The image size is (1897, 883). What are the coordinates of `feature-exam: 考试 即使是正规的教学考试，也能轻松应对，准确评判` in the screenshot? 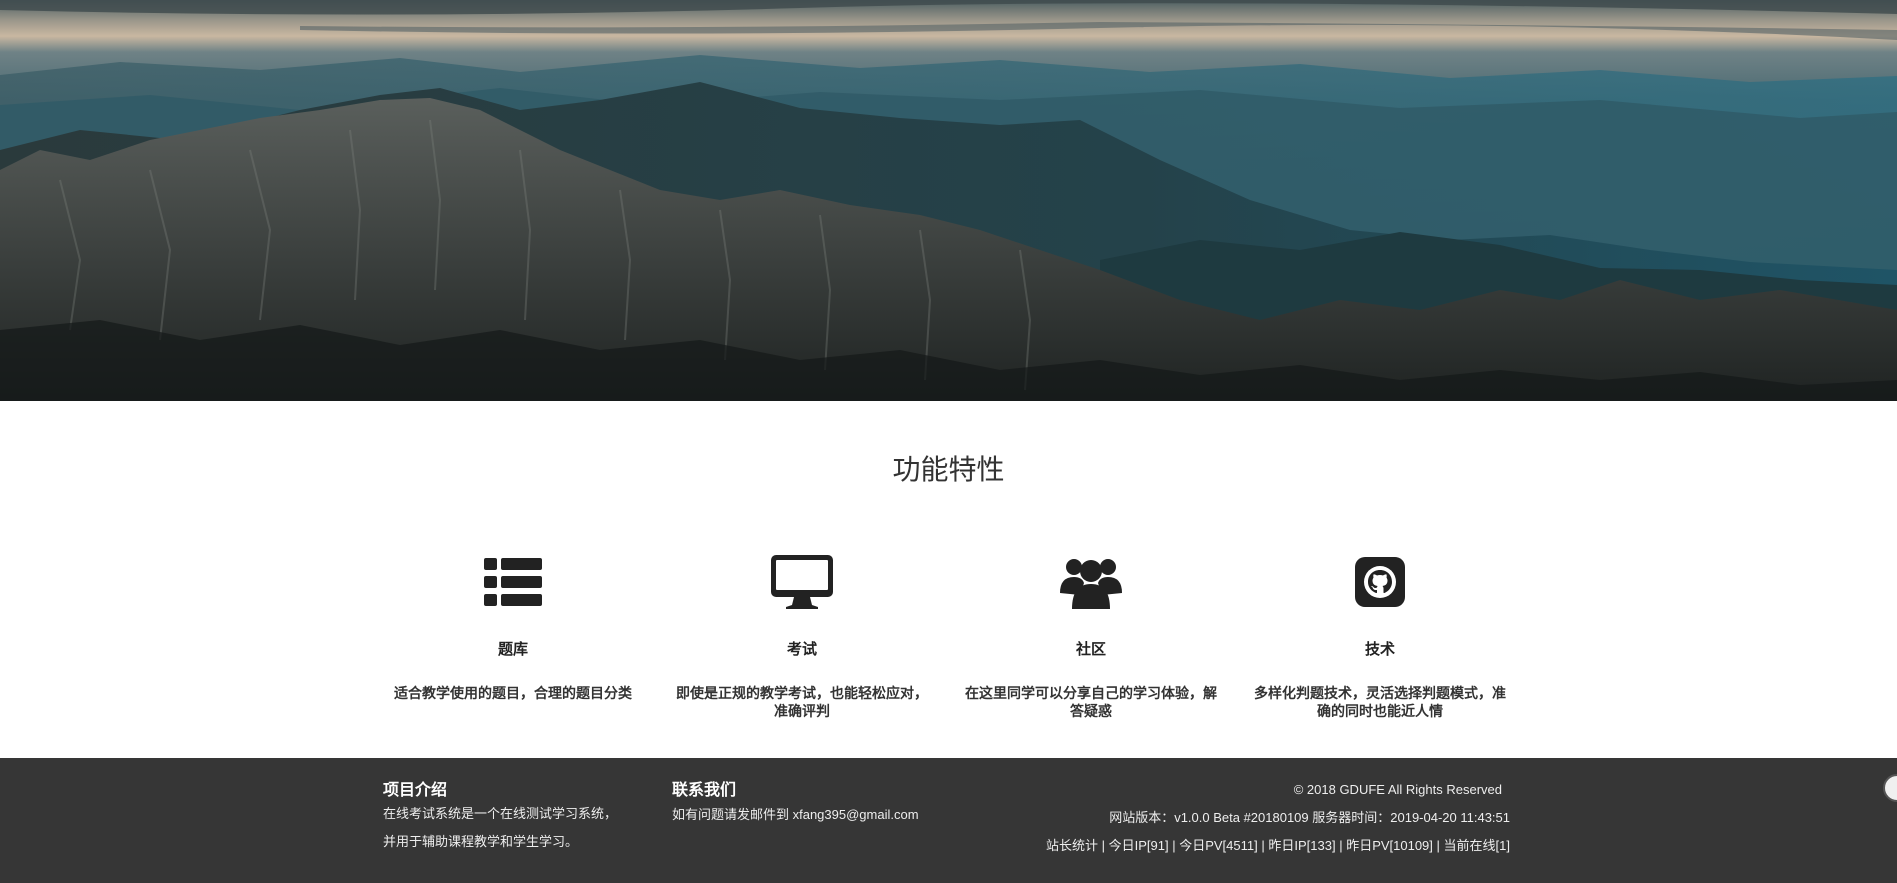 It's located at (802, 635).